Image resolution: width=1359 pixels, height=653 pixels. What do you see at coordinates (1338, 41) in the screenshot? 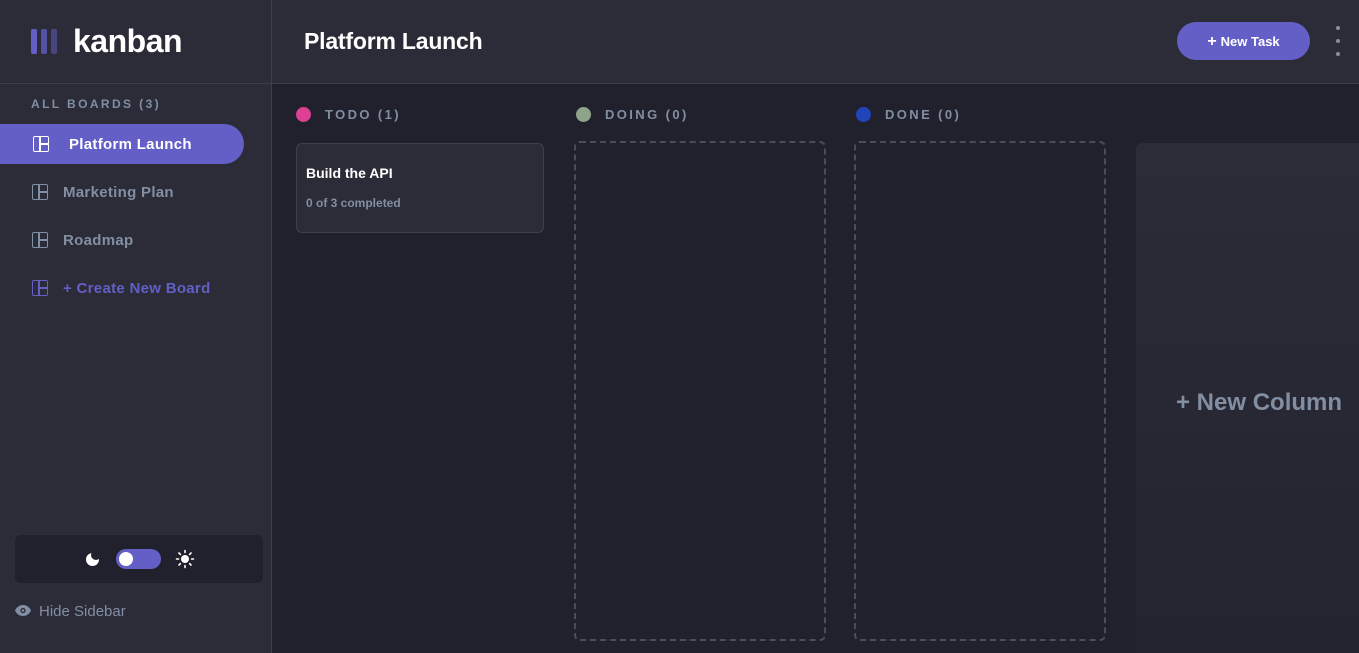
I see `more-options-icon` at bounding box center [1338, 41].